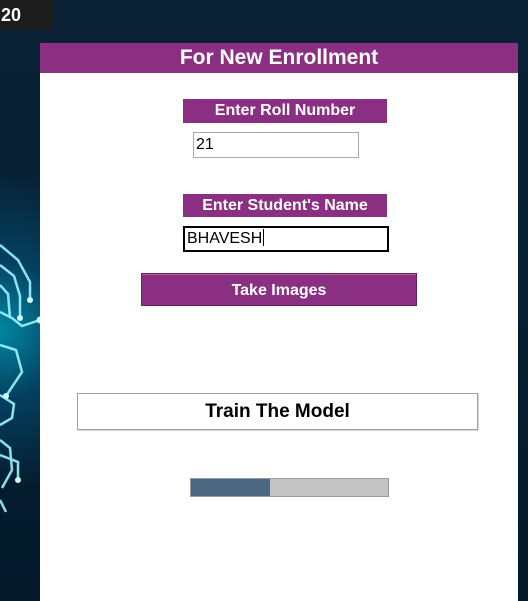 This screenshot has width=528, height=601. Describe the element at coordinates (205, 144) in the screenshot. I see `roll-number-value: 21` at that location.